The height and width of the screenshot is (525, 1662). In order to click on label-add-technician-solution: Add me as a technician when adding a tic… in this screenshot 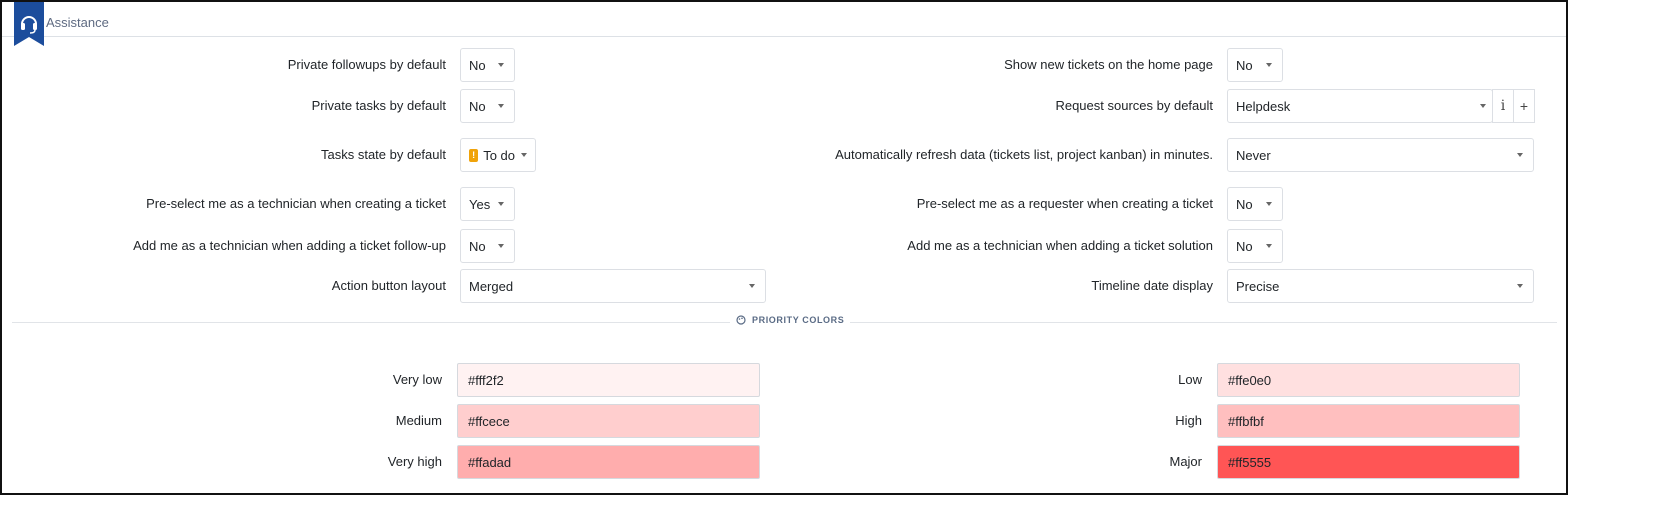, I will do `click(1060, 245)`.